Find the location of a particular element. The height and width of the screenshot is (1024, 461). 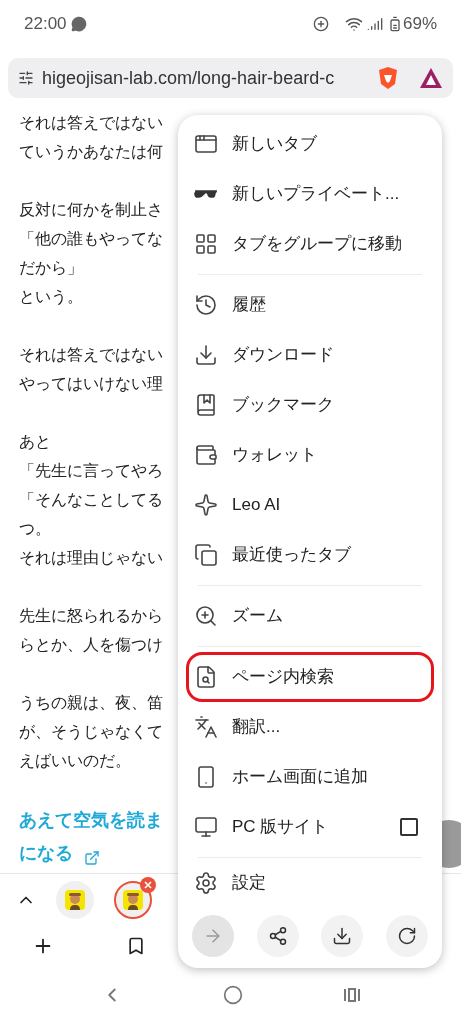

translate-icon is located at coordinates (206, 727).